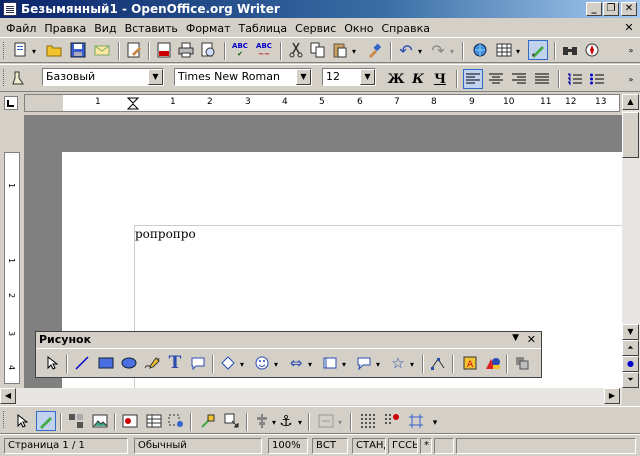 The height and width of the screenshot is (456, 640). Describe the element at coordinates (597, 79) in the screenshot. I see `bullets-icon` at that location.